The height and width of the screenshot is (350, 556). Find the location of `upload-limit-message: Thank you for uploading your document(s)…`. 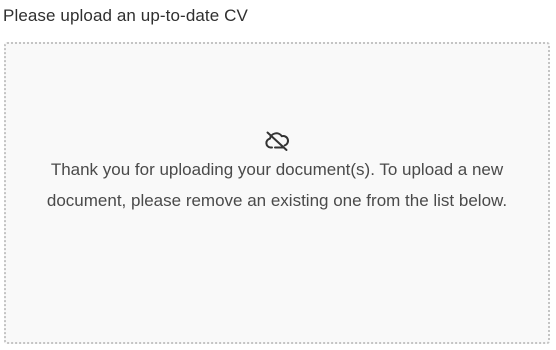

upload-limit-message: Thank you for uploading your document(s)… is located at coordinates (277, 185).